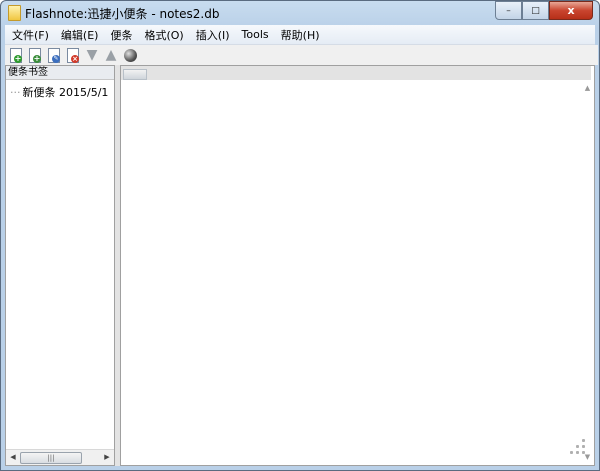 Image resolution: width=600 pixels, height=471 pixels. I want to click on resize-grip-icon, so click(575, 442).